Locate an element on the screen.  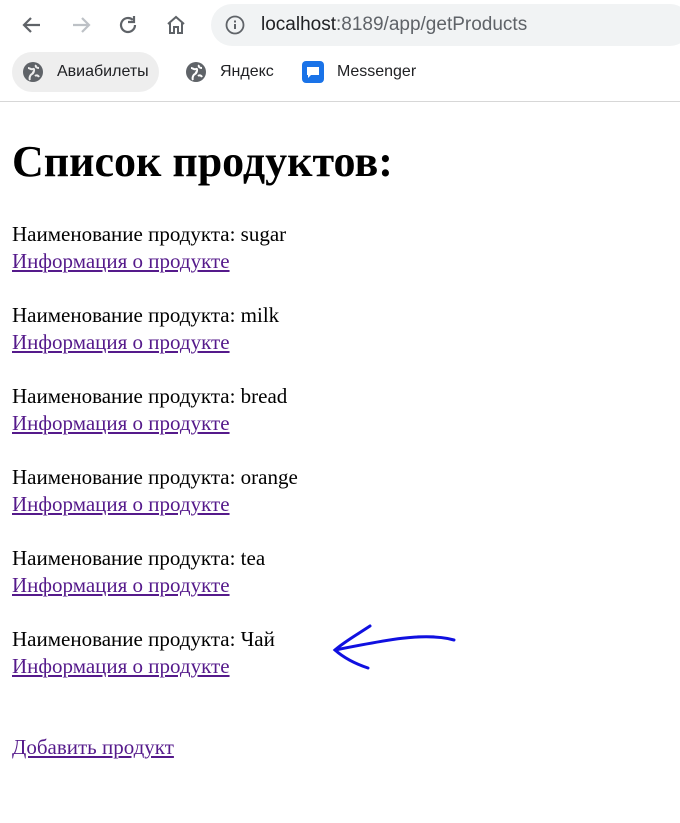
bookmark-yandex: Яндекс is located at coordinates (229, 72).